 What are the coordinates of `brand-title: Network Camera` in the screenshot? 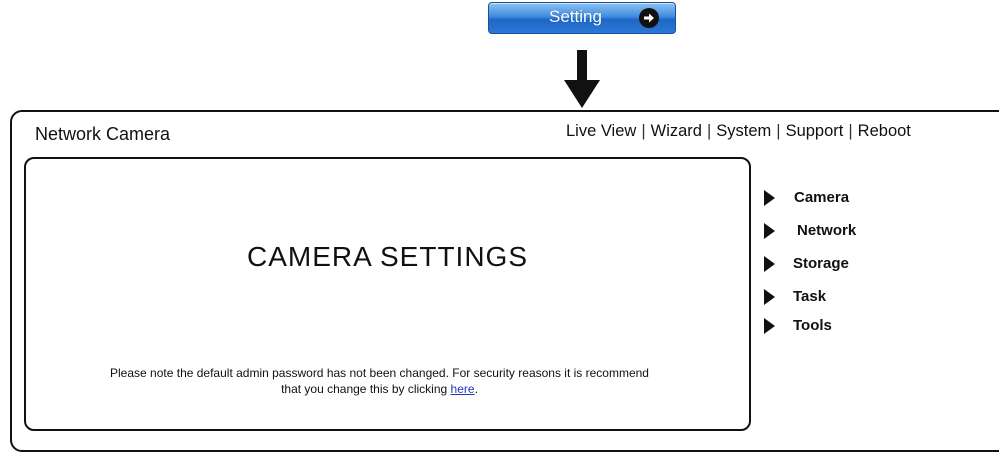 It's located at (103, 134).